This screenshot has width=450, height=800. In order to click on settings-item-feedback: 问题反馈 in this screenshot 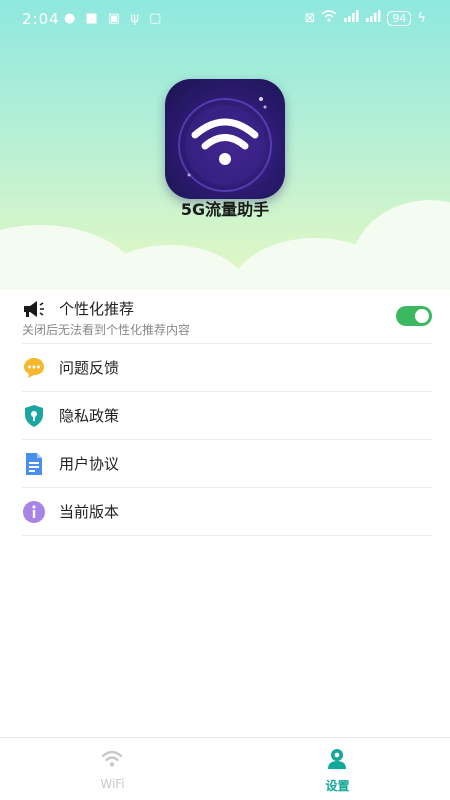, I will do `click(227, 368)`.